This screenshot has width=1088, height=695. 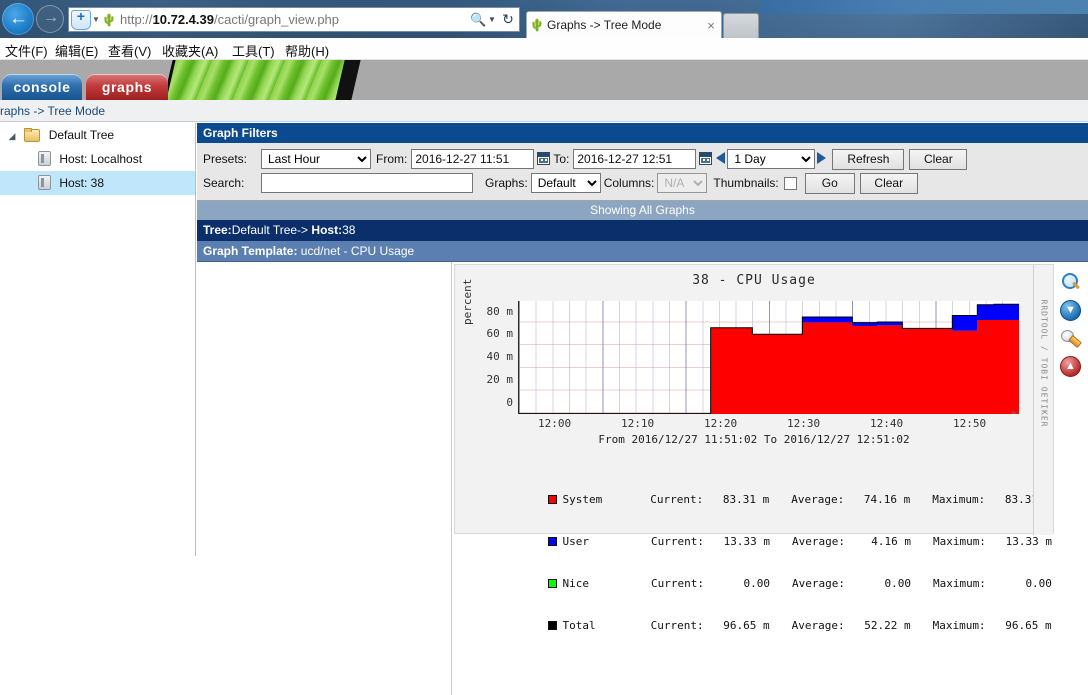 What do you see at coordinates (1044, 363) in the screenshot?
I see `rrdtool-credit: RRDTOOL / TOBI OETIKER` at bounding box center [1044, 363].